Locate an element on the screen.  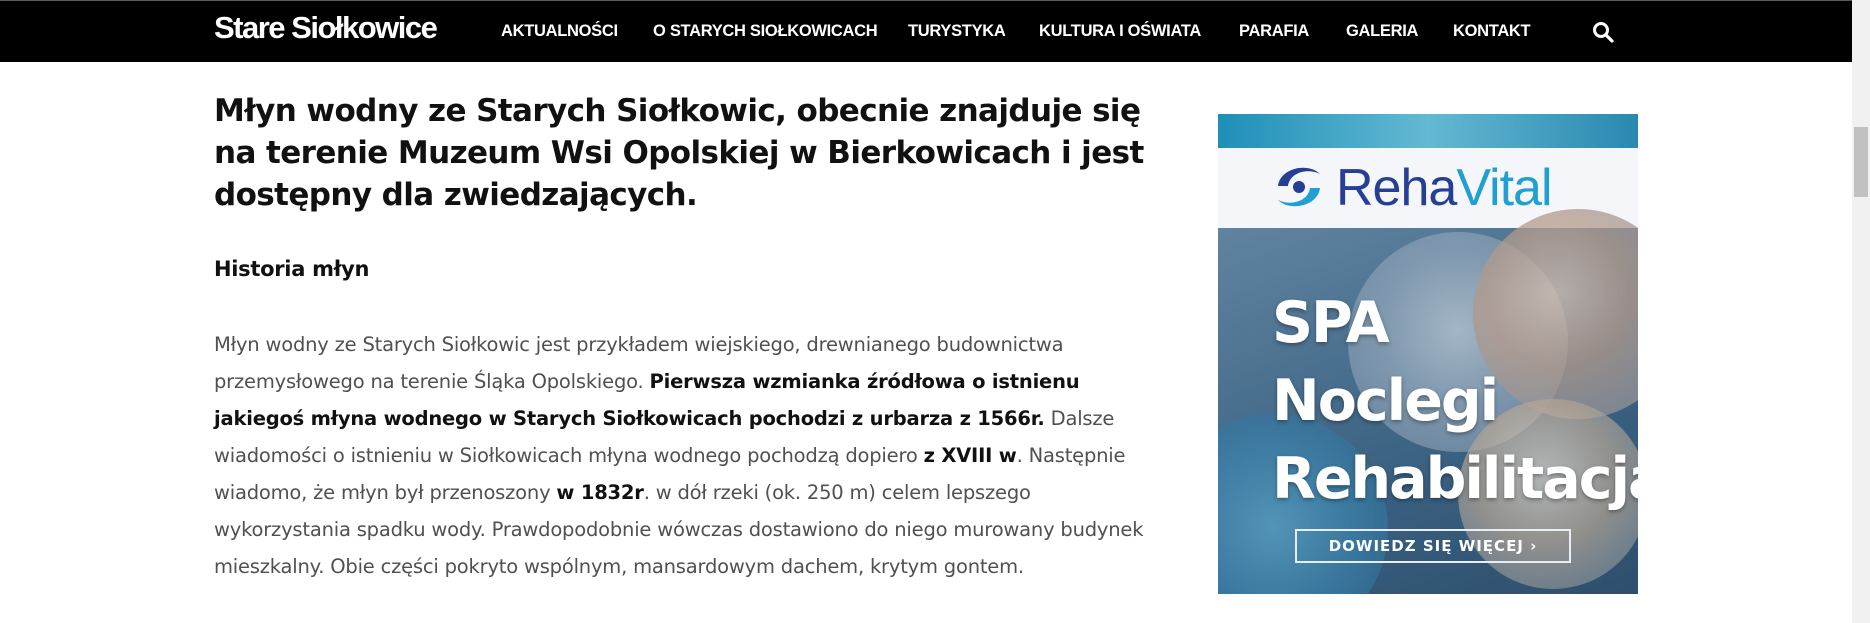
ad-headline: SPA Noclegi Rehabilitacja is located at coordinates (1455, 401).